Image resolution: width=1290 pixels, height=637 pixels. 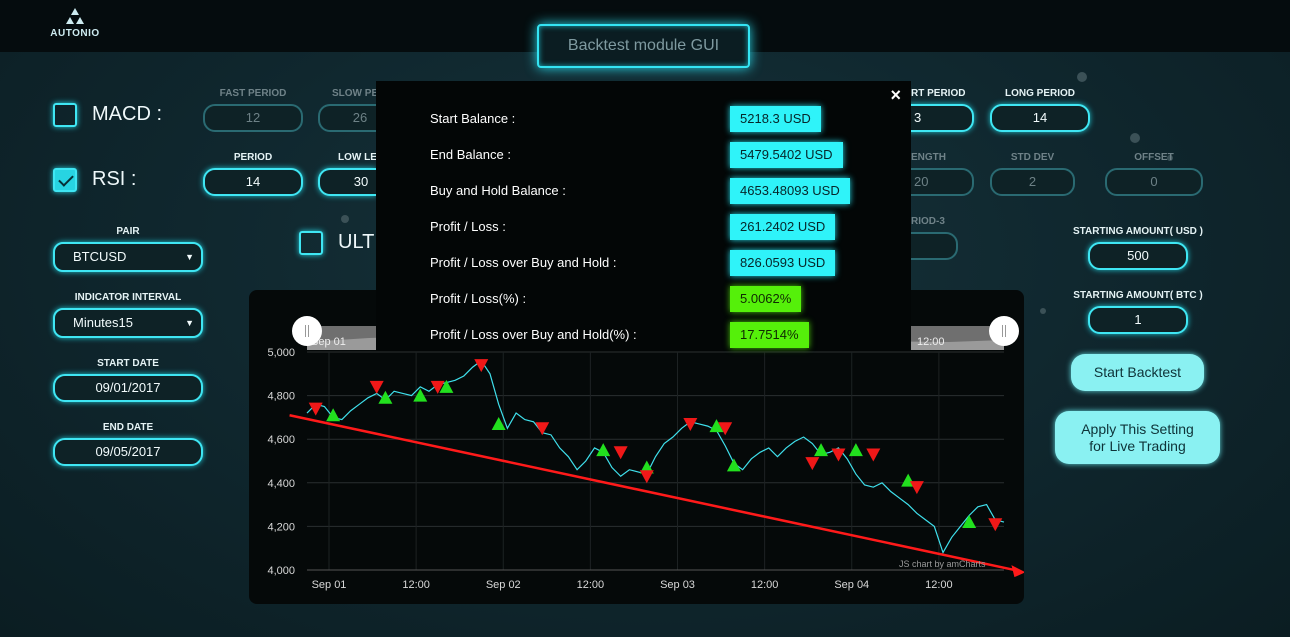 What do you see at coordinates (523, 262) in the screenshot?
I see `result-label: Profit / Loss over Buy and Hold :` at bounding box center [523, 262].